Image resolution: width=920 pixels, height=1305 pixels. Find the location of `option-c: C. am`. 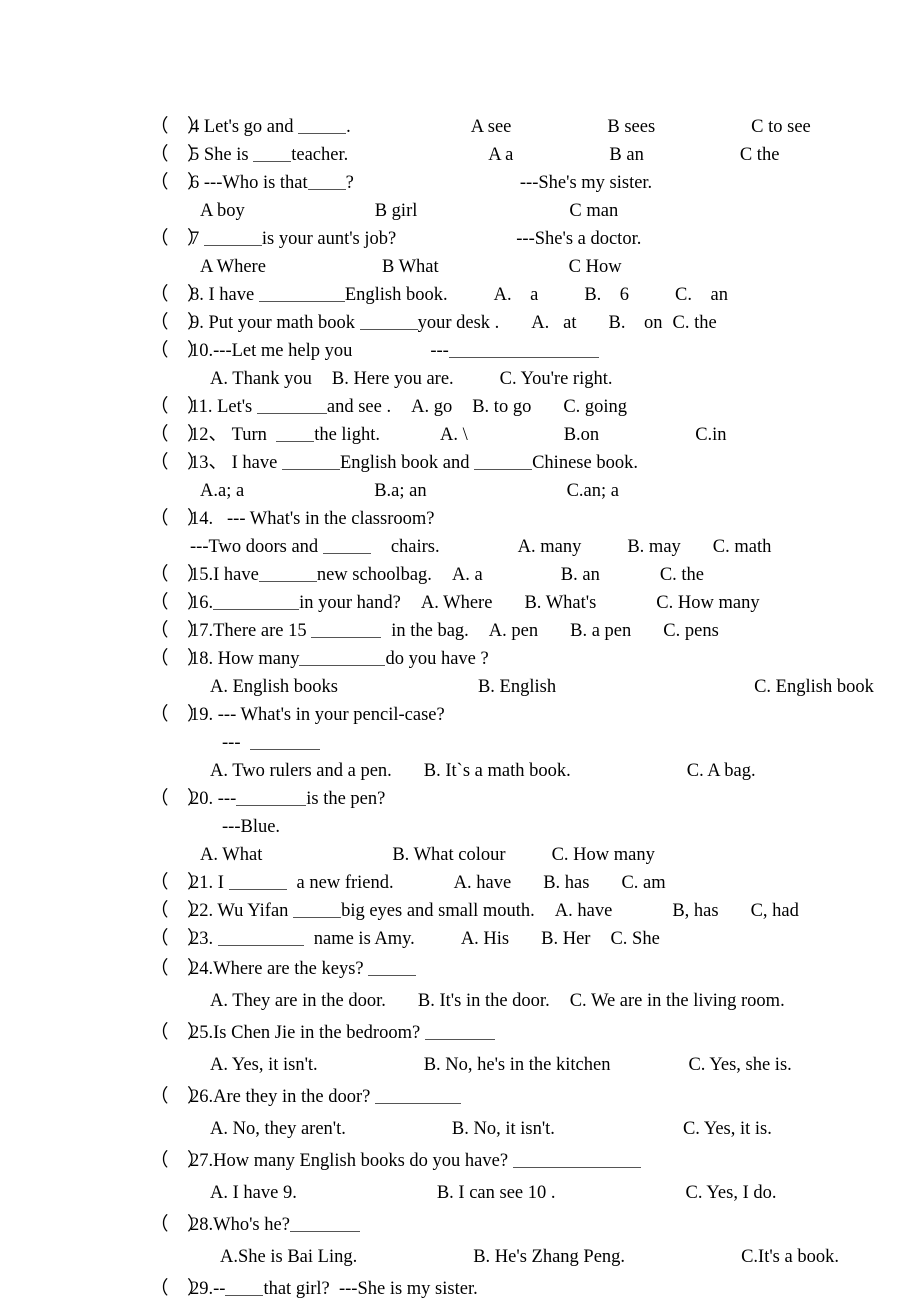

option-c: C. am is located at coordinates (643, 883).